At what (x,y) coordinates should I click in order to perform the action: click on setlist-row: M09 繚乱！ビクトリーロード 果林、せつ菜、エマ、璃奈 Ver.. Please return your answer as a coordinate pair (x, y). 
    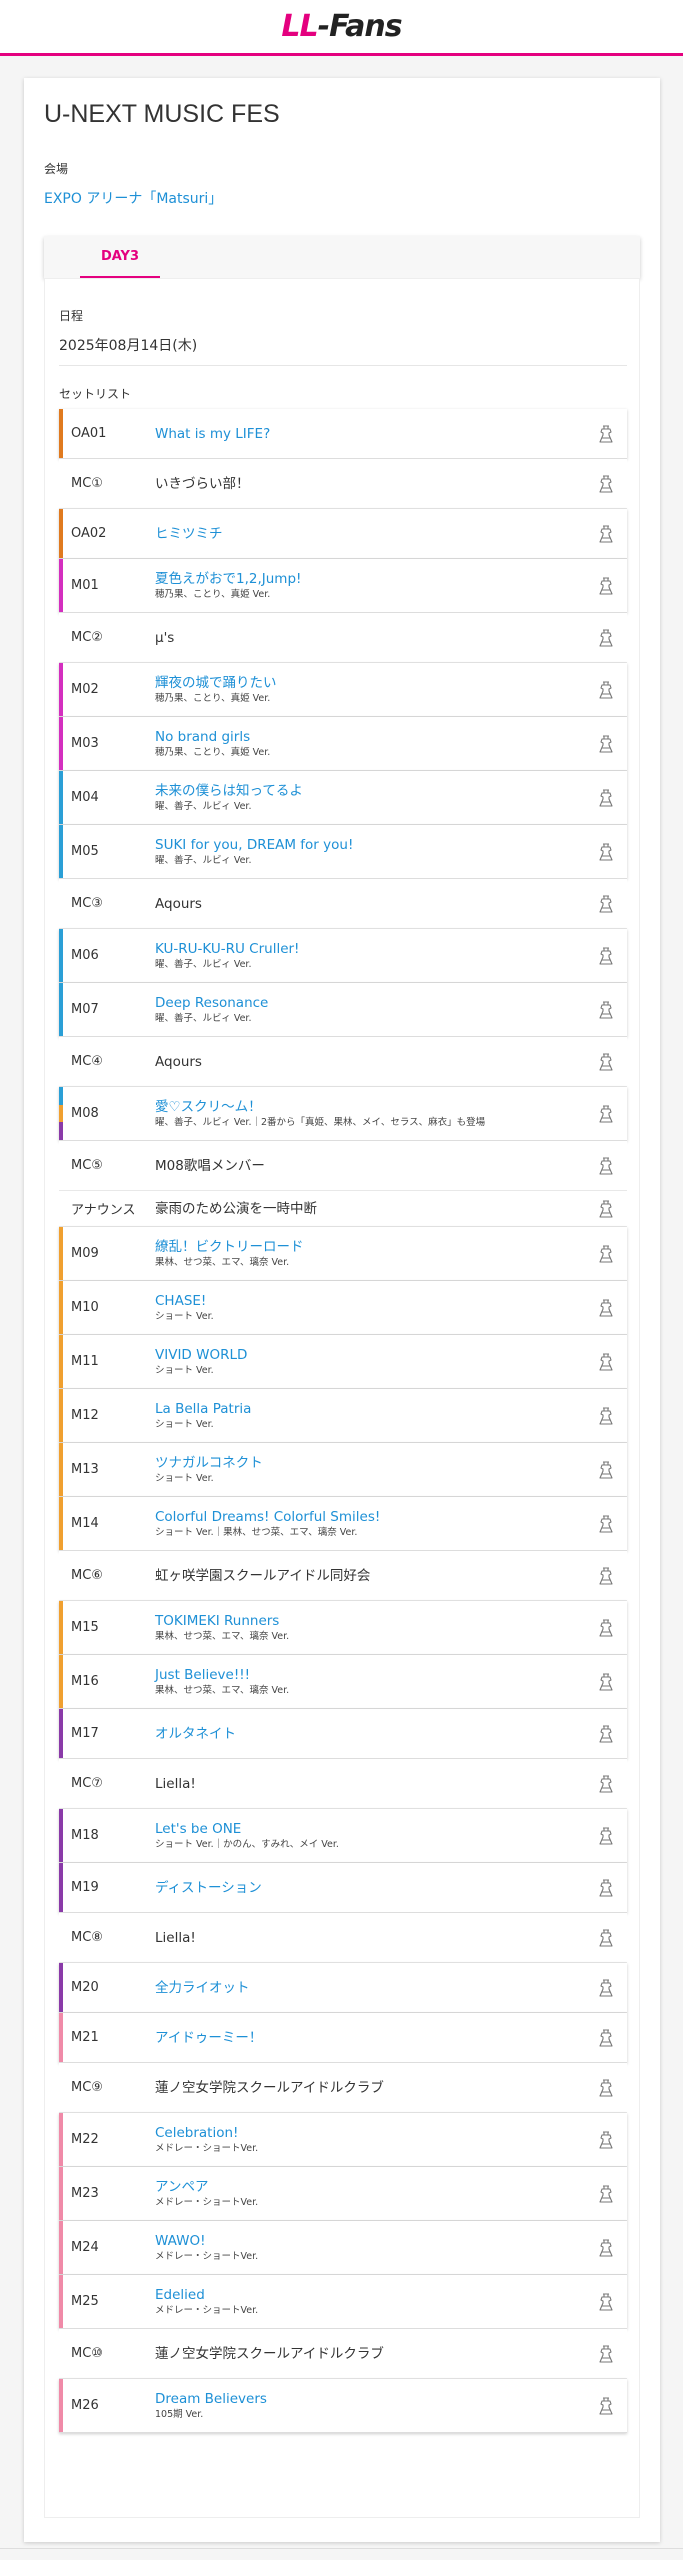
    Looking at the image, I should click on (343, 1254).